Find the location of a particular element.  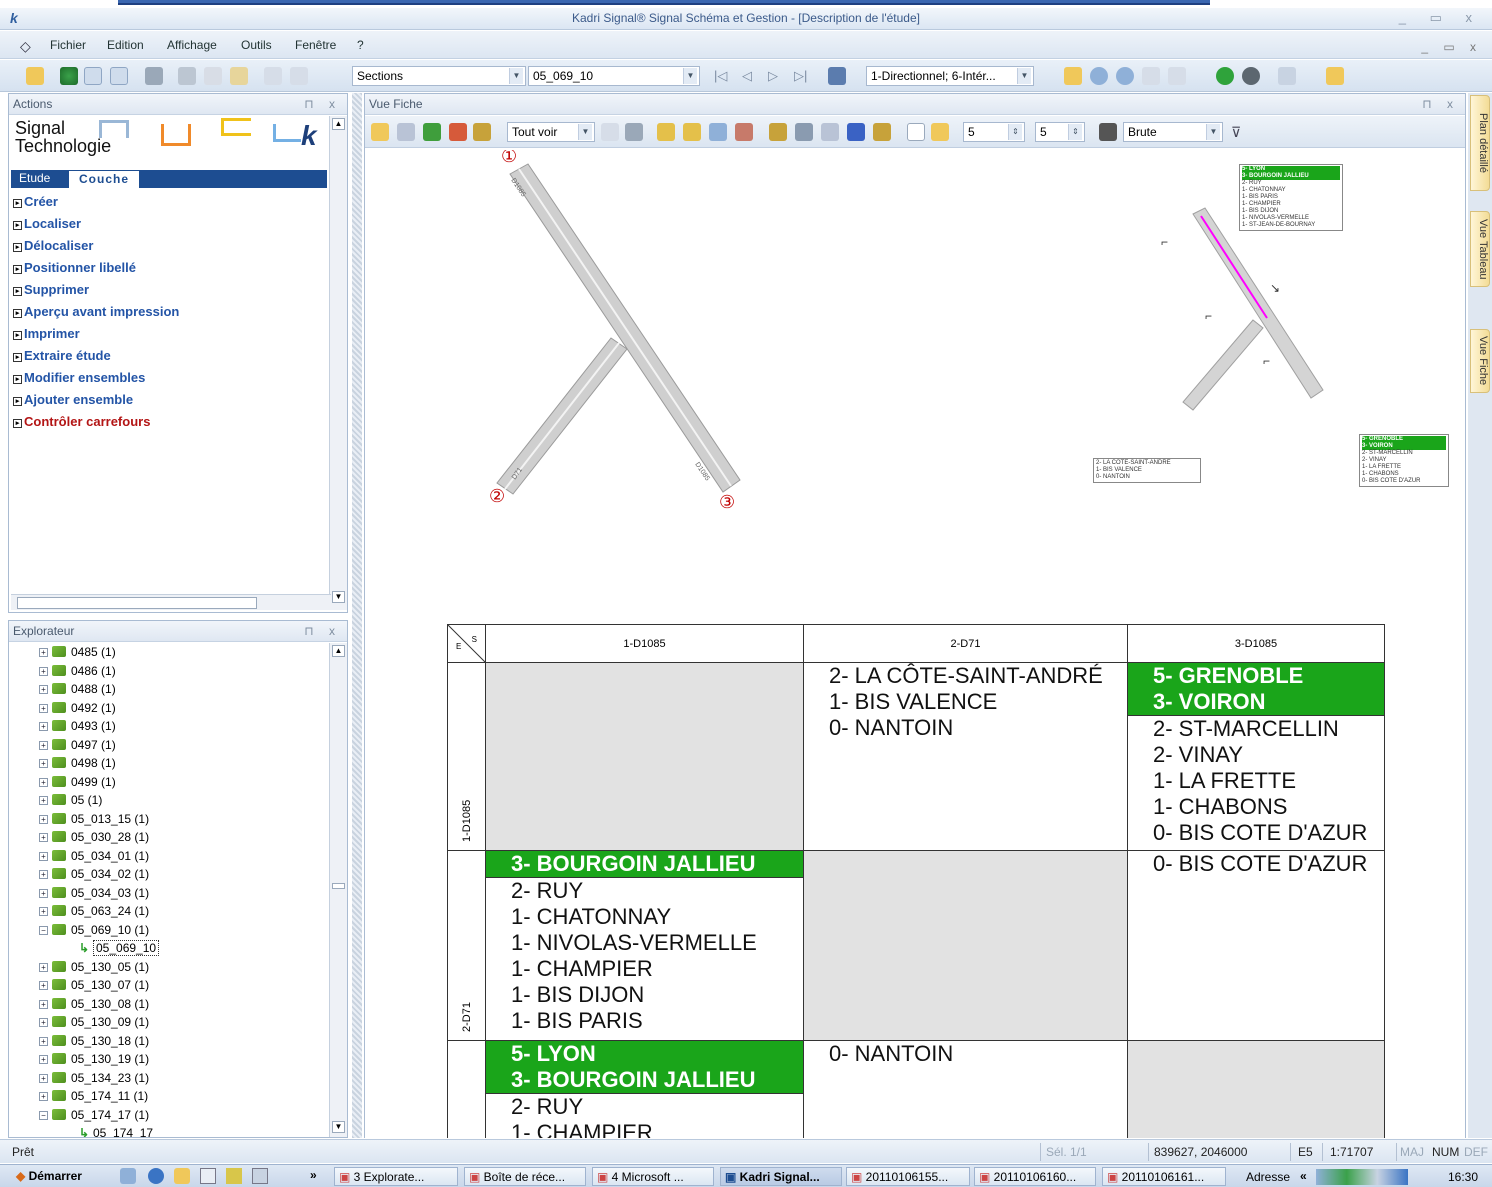

back-icon is located at coordinates (1225, 76).